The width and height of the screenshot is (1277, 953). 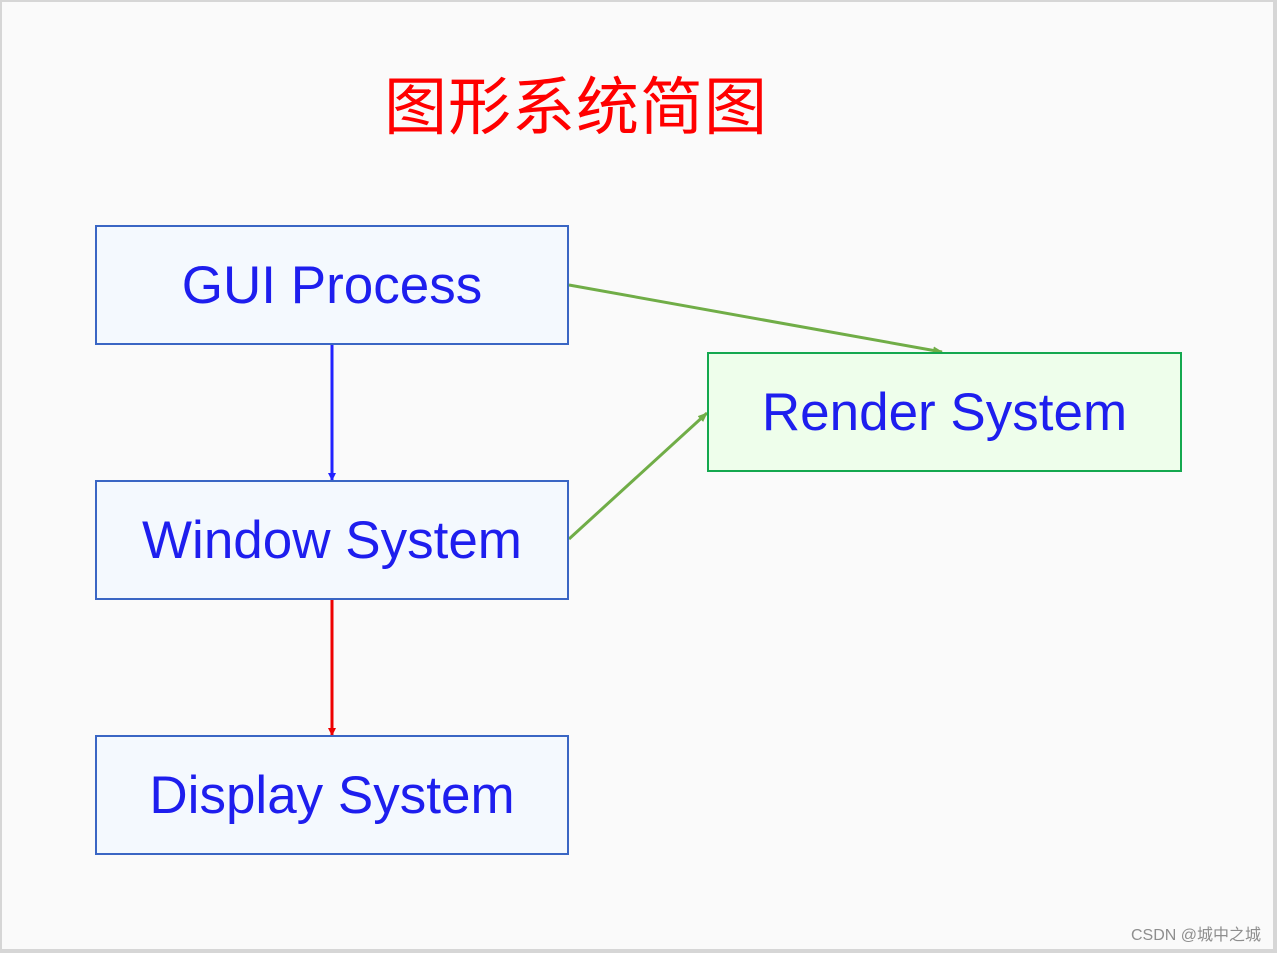 What do you see at coordinates (576, 107) in the screenshot?
I see `diagram-title: 图形系统简图` at bounding box center [576, 107].